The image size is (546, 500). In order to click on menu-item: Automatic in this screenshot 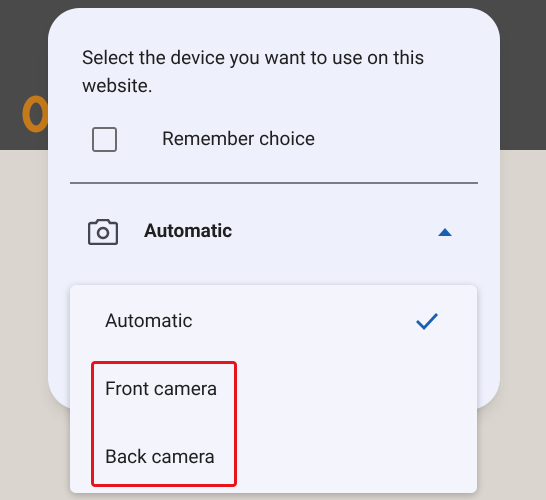, I will do `click(273, 321)`.